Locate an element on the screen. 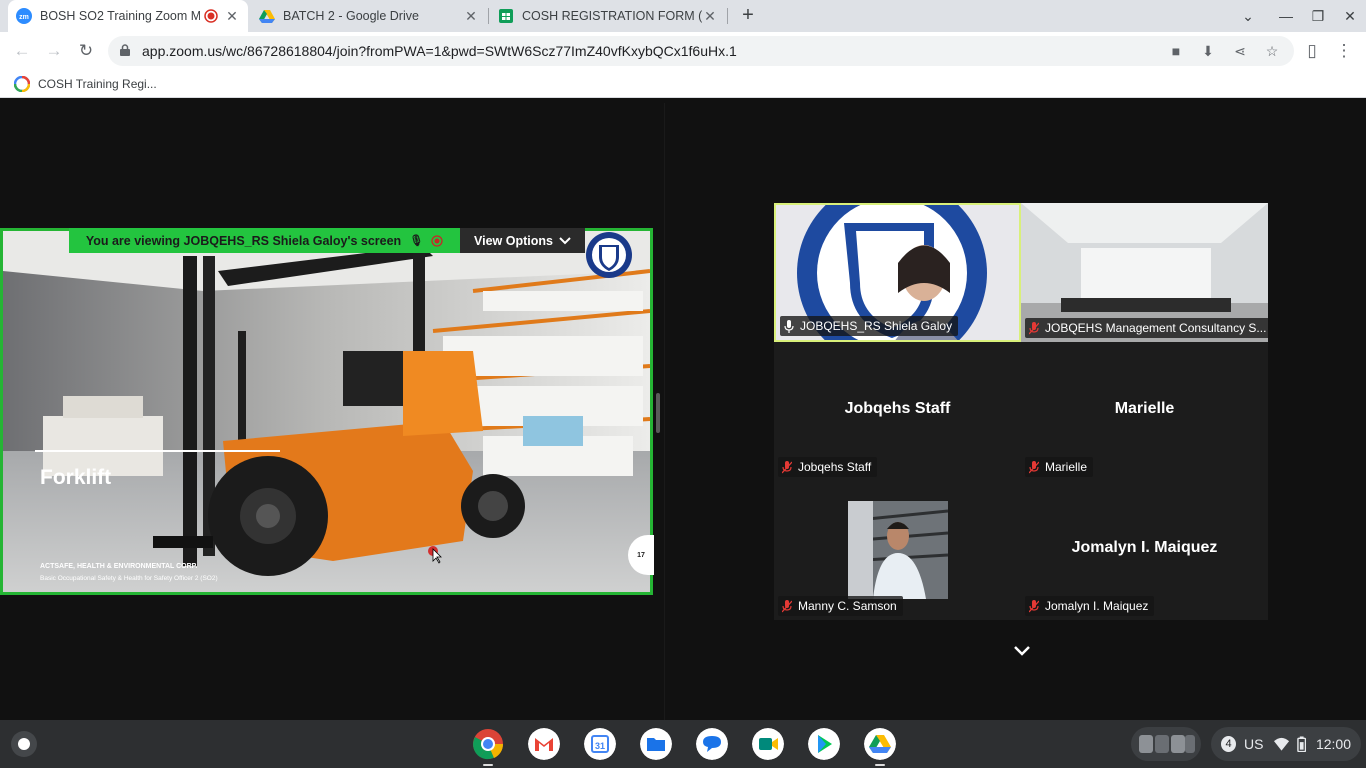 Image resolution: width=1366 pixels, height=768 pixels. participant-name-label: JOBQEHS_RS Shiela Galoy is located at coordinates (869, 326).